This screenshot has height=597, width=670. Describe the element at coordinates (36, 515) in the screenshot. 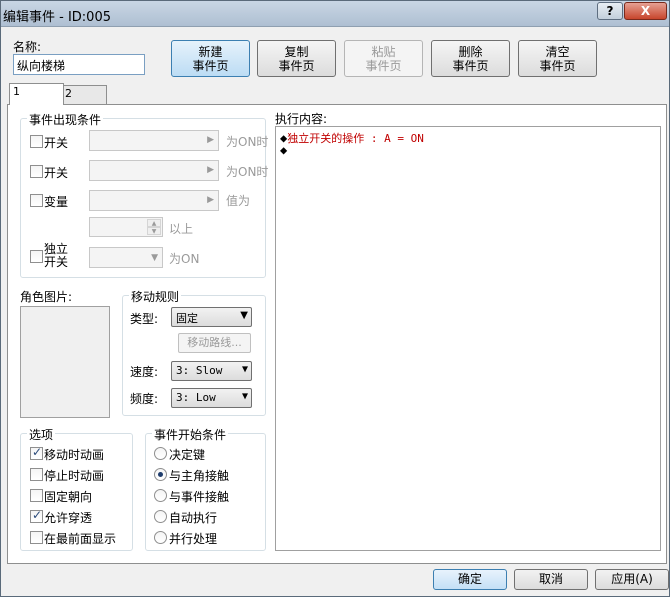

I see `through-checkbox` at that location.